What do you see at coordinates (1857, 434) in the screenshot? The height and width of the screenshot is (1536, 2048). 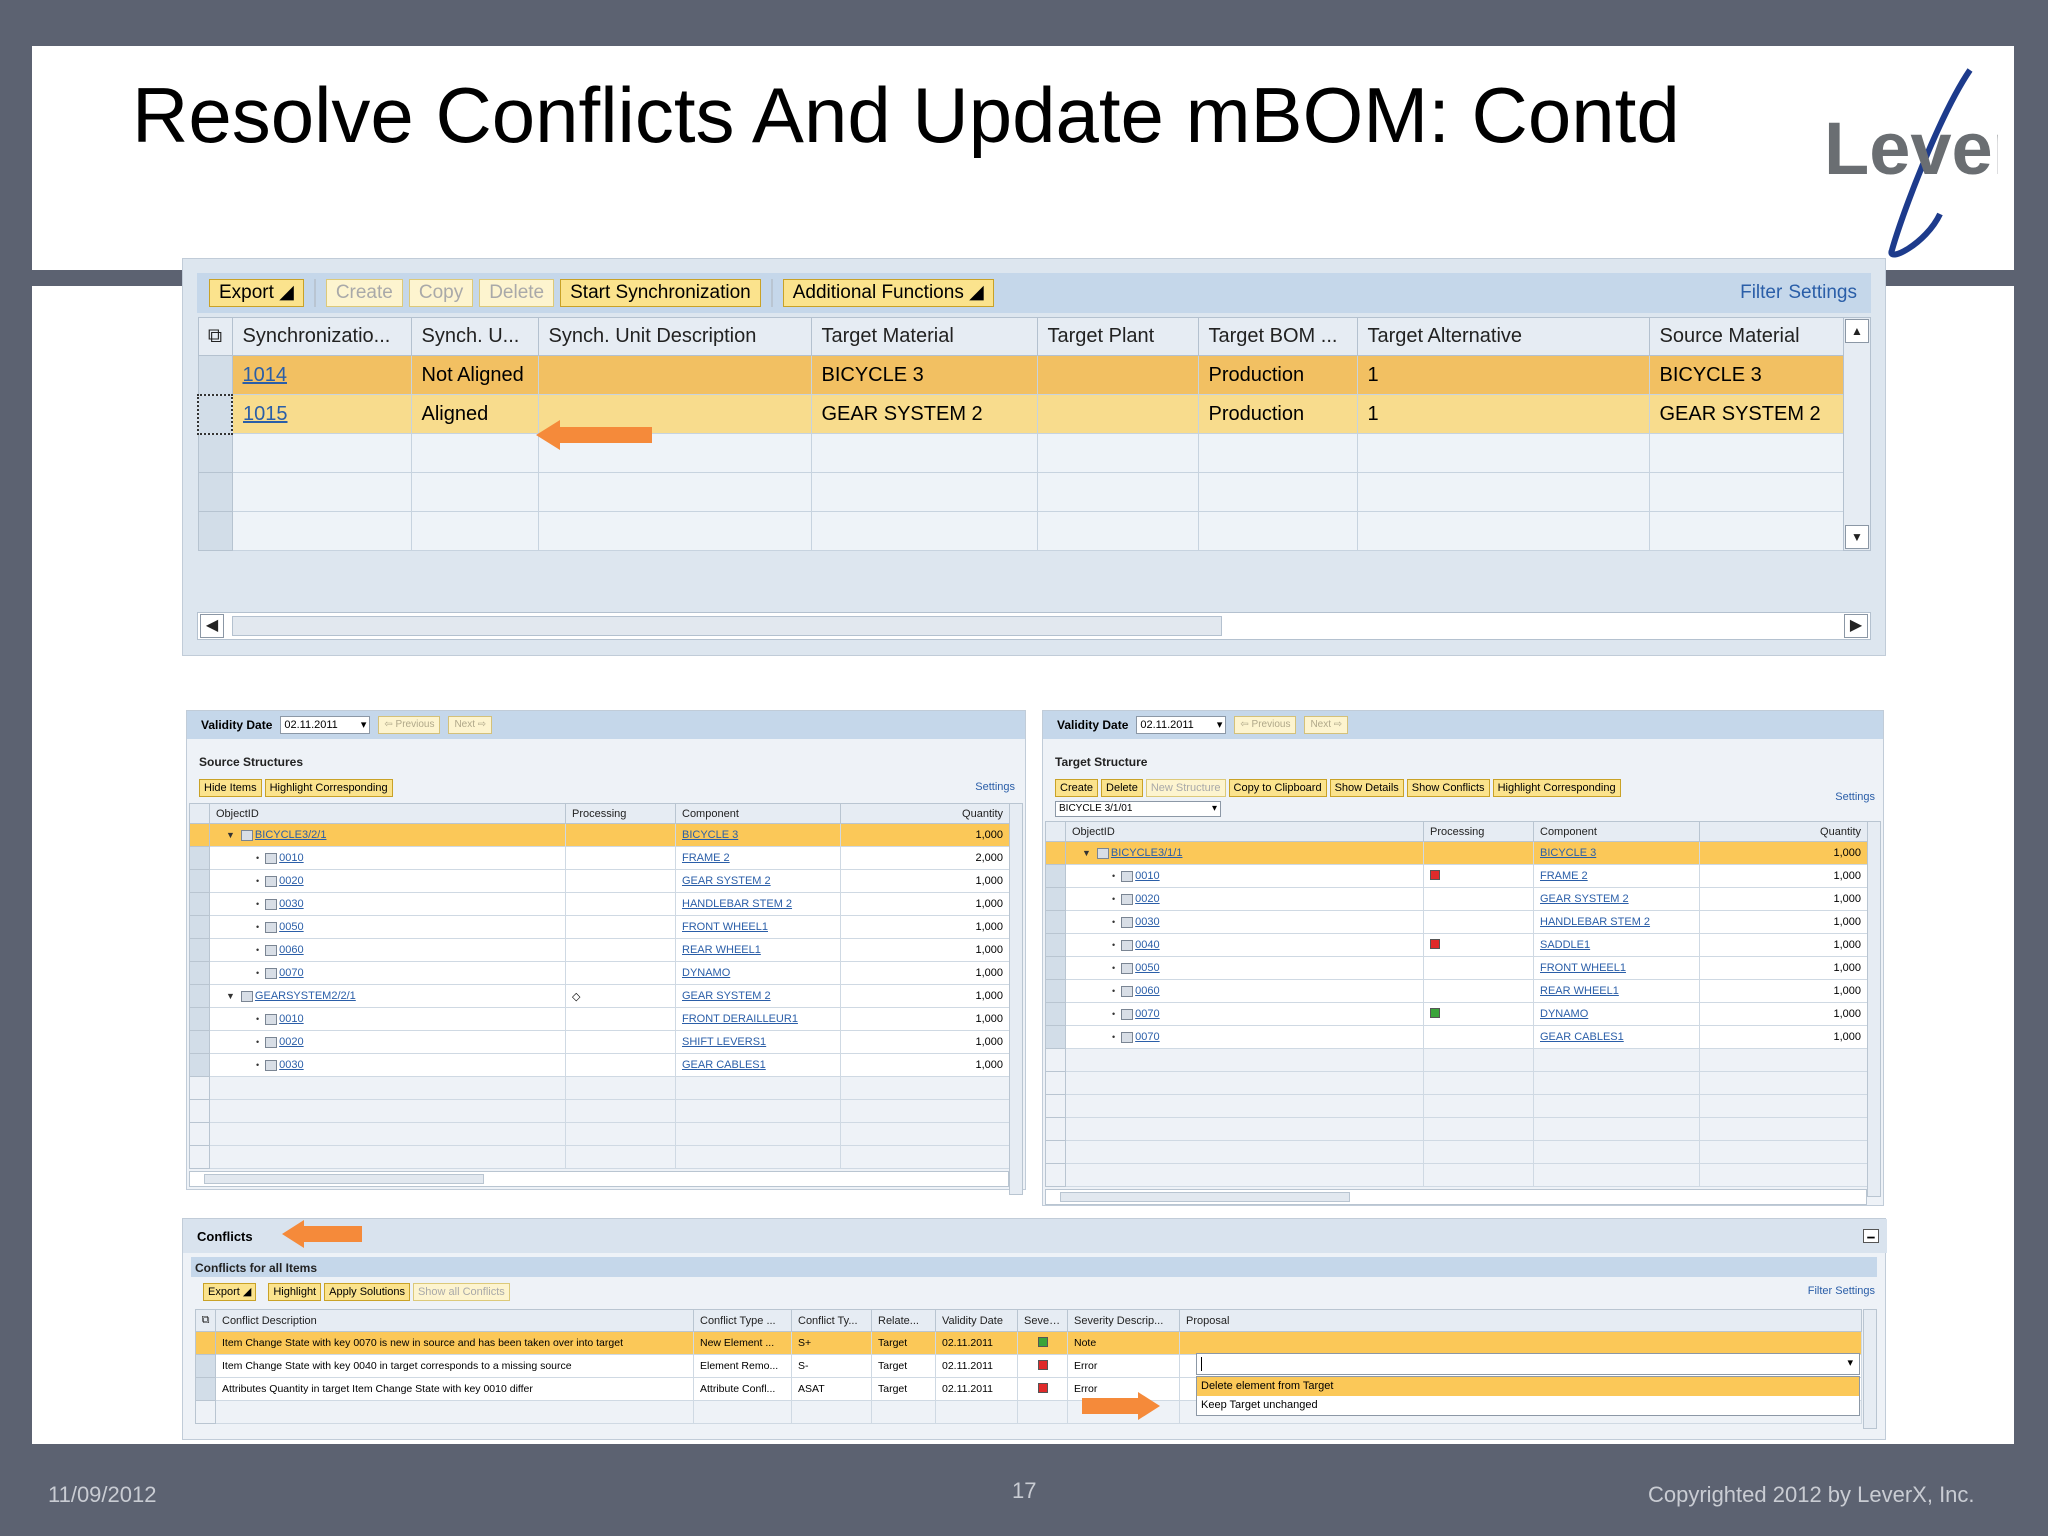 I see `vertical-scrollbar: ▲ ▼` at bounding box center [1857, 434].